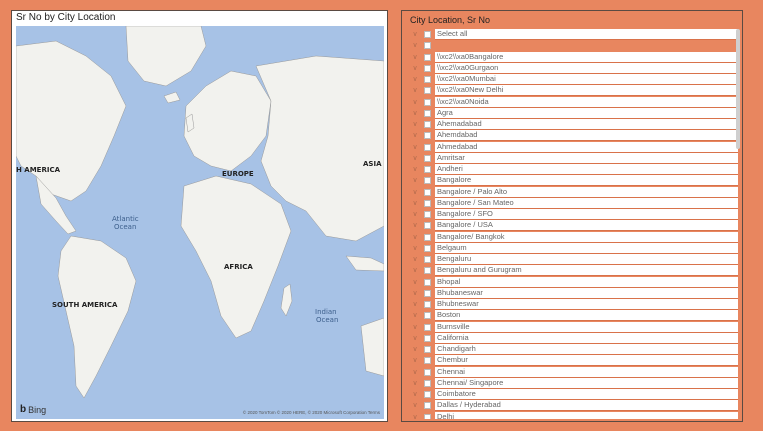 Image resolution: width=763 pixels, height=431 pixels. Describe the element at coordinates (573, 125) in the screenshot. I see `slicer-item: ∨ Ahemadabad` at that location.